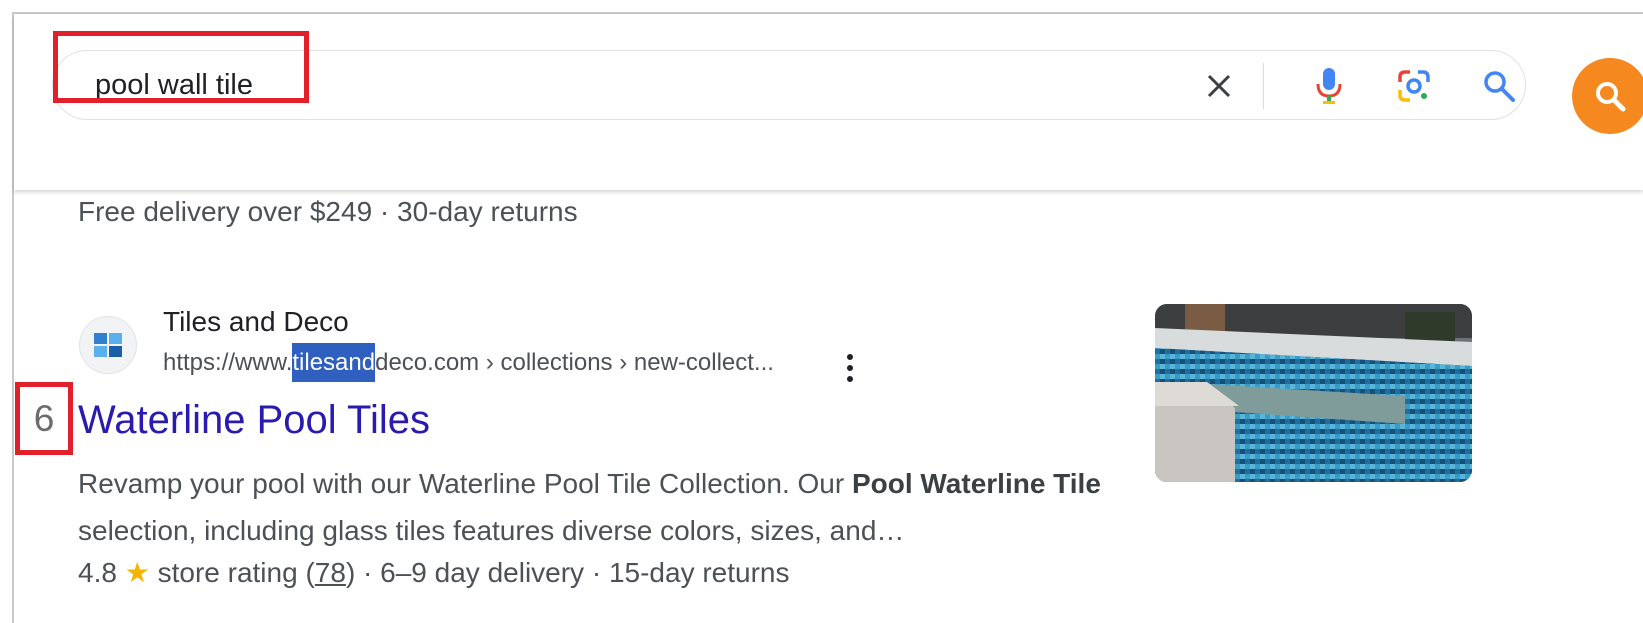  I want to click on rating-value: 4.8, so click(97, 572).